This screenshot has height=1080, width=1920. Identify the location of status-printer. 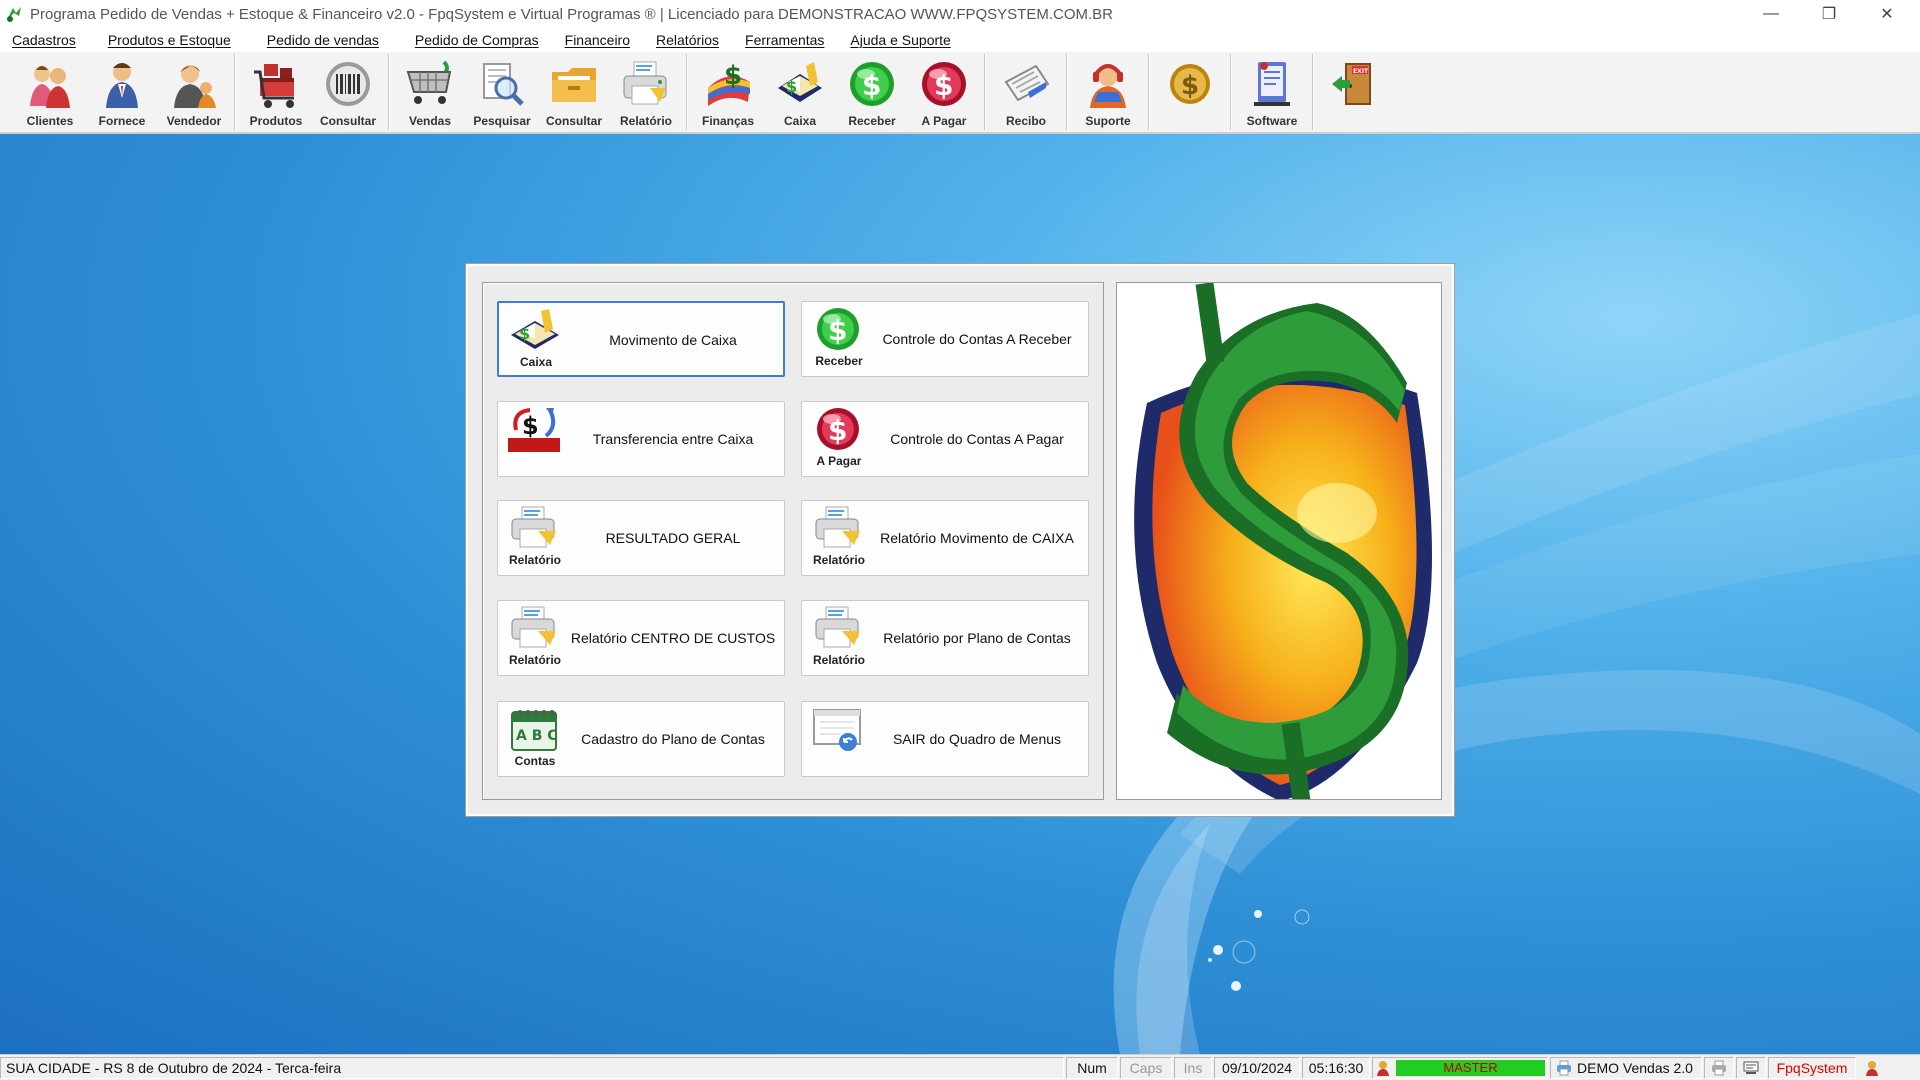
(1719, 1067).